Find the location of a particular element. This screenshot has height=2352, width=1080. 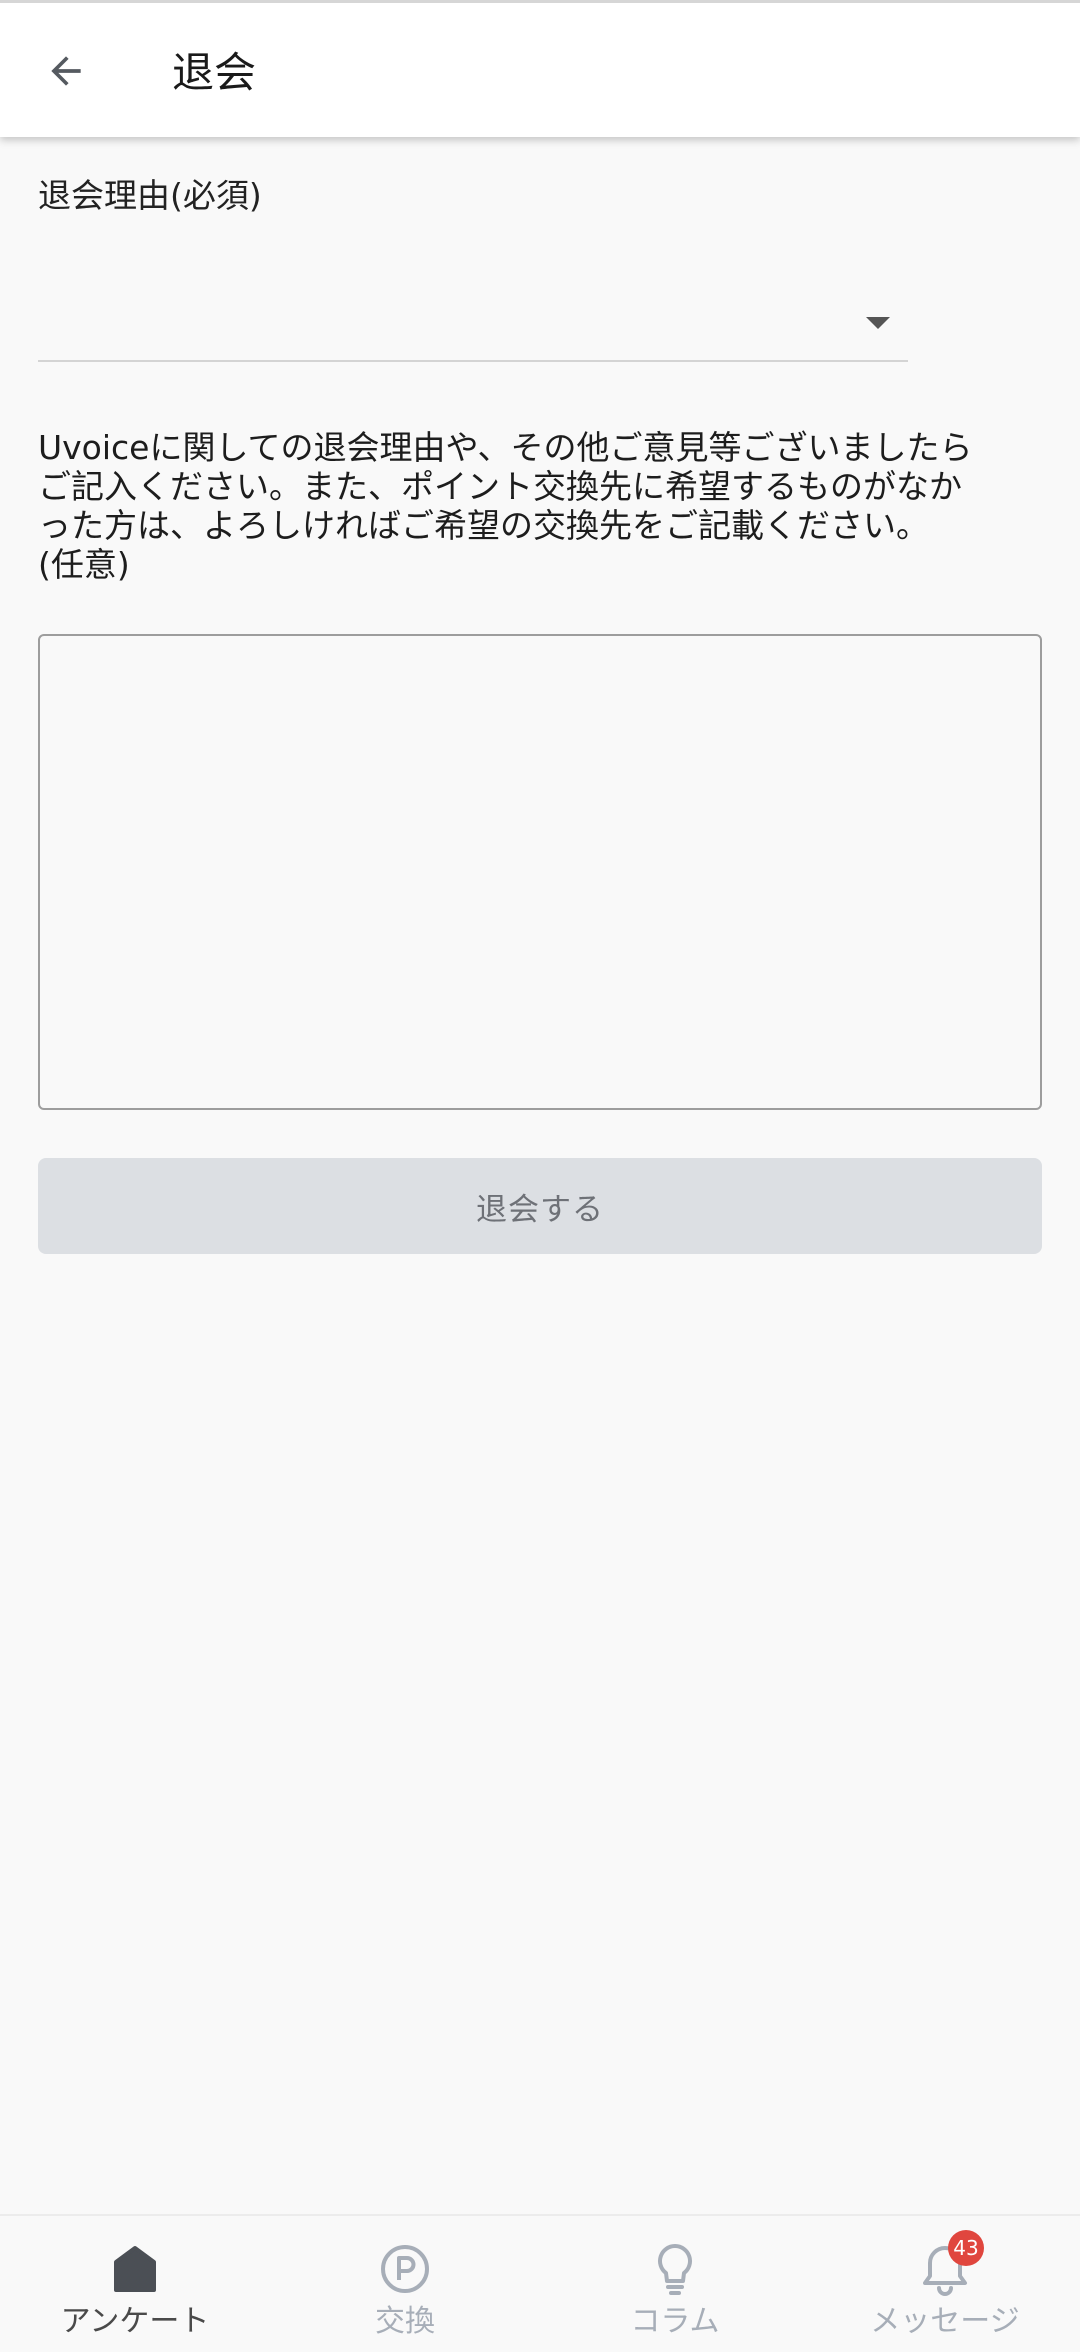

nav-label-column: コラム is located at coordinates (675, 2321).